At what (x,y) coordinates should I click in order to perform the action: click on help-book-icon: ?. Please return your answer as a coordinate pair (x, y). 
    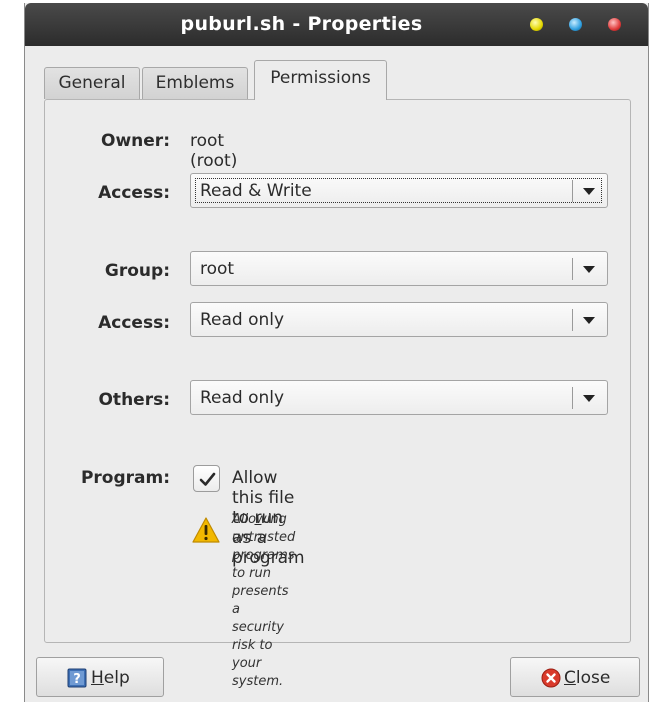
    Looking at the image, I should click on (77, 678).